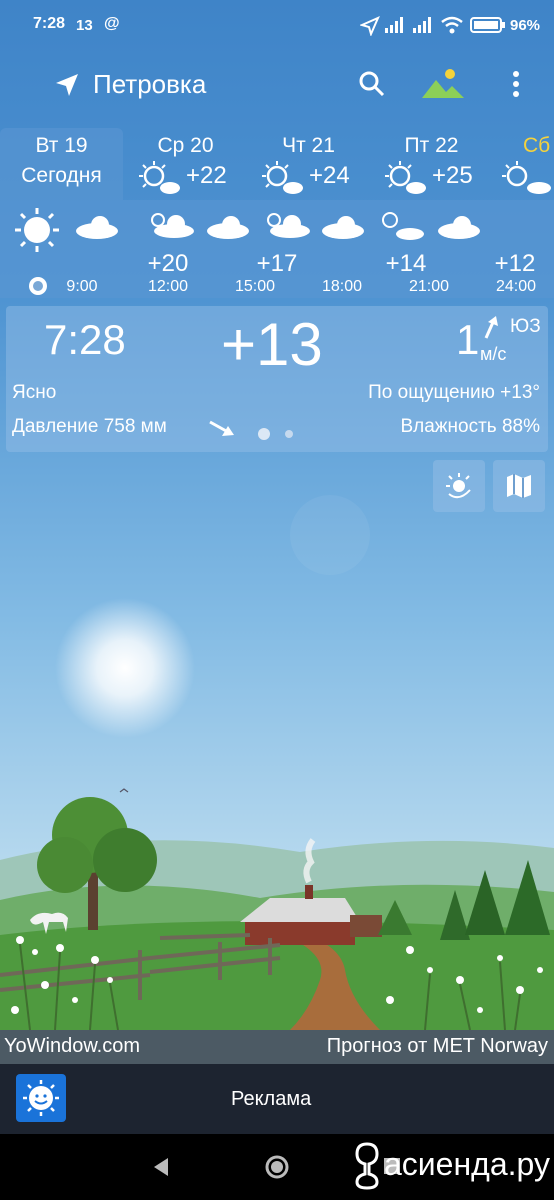  What do you see at coordinates (221, 428) in the screenshot?
I see `pressure-trend-arrow-icon` at bounding box center [221, 428].